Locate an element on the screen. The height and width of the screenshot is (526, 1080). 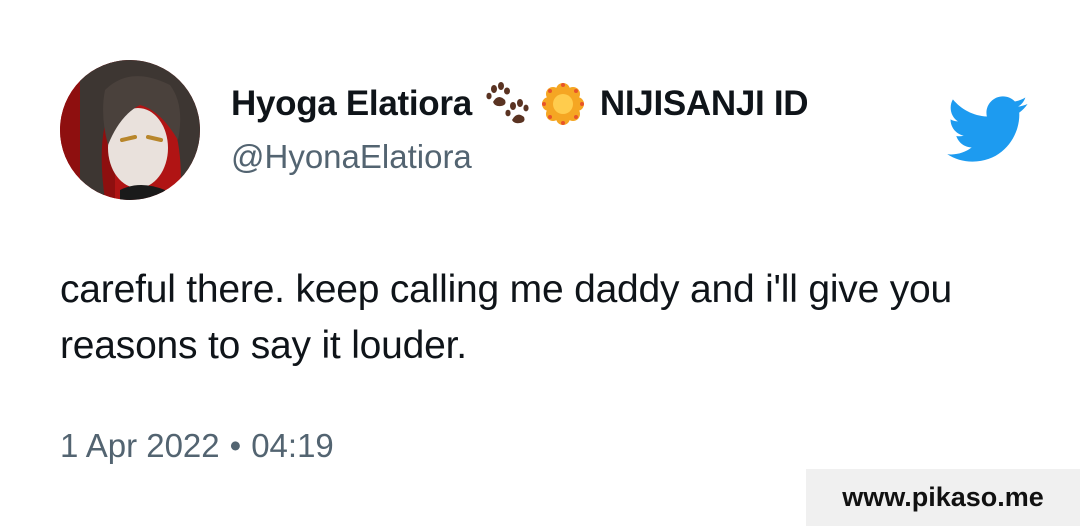
user-handle: @HyonaElatiora is located at coordinates (351, 157).